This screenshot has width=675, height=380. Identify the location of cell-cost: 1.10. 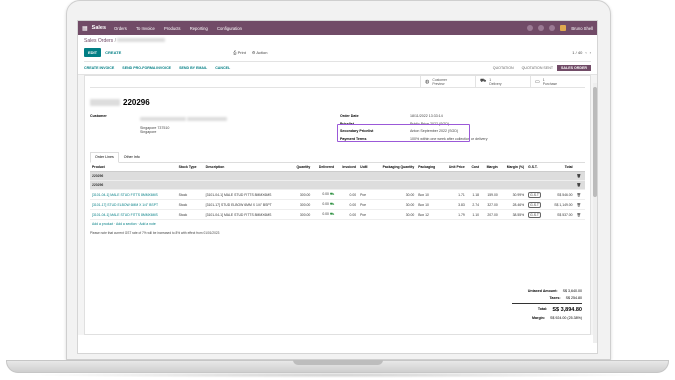
(474, 214).